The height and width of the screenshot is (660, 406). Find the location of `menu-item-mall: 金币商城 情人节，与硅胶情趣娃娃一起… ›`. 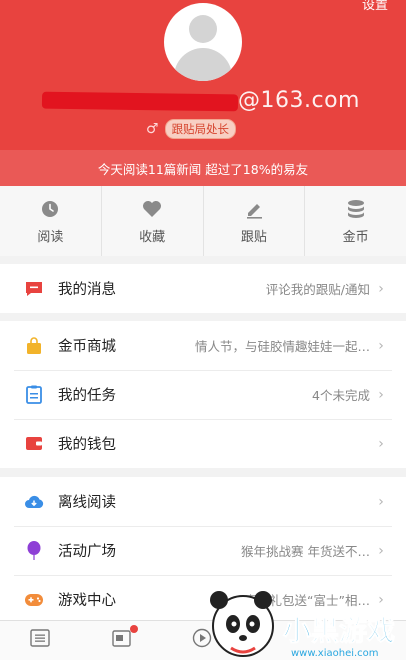

menu-item-mall: 金币商城 情人节，与硅胶情趣娃娃一起… › is located at coordinates (203, 345).